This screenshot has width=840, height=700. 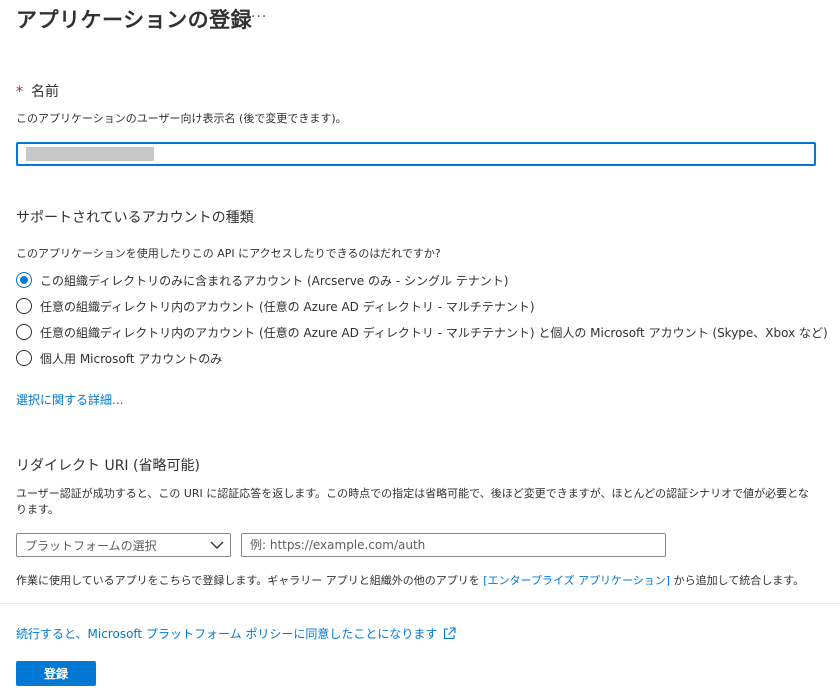 I want to click on required-mark: *, so click(x=19, y=92).